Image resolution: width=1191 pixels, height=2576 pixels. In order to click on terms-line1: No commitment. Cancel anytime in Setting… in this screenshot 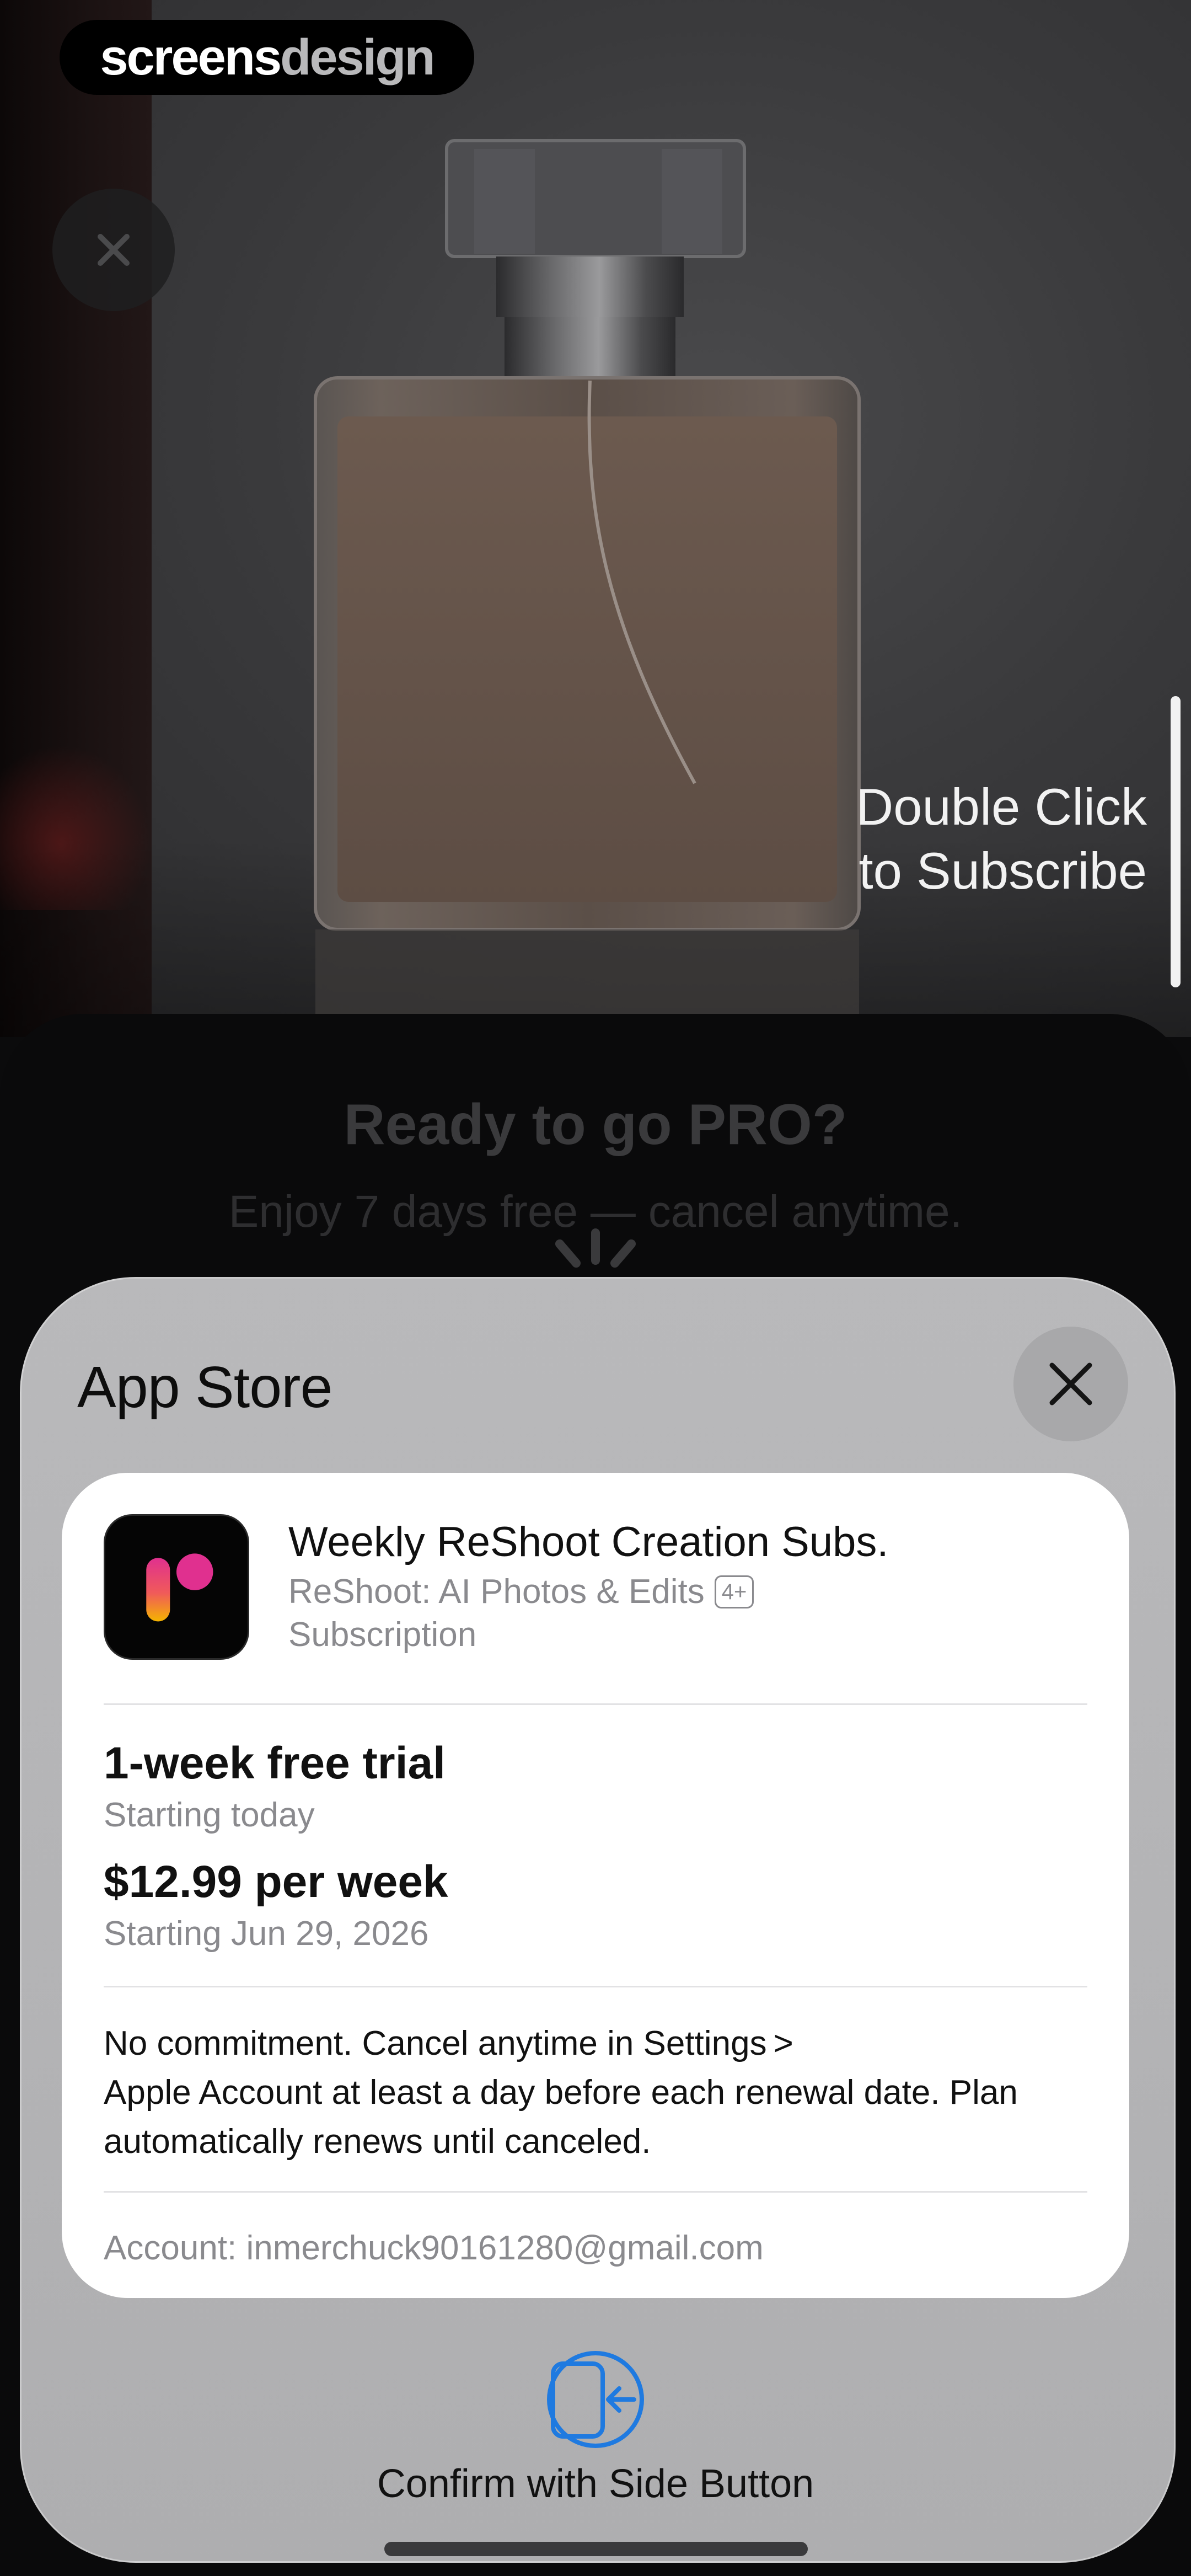, I will do `click(436, 2043)`.